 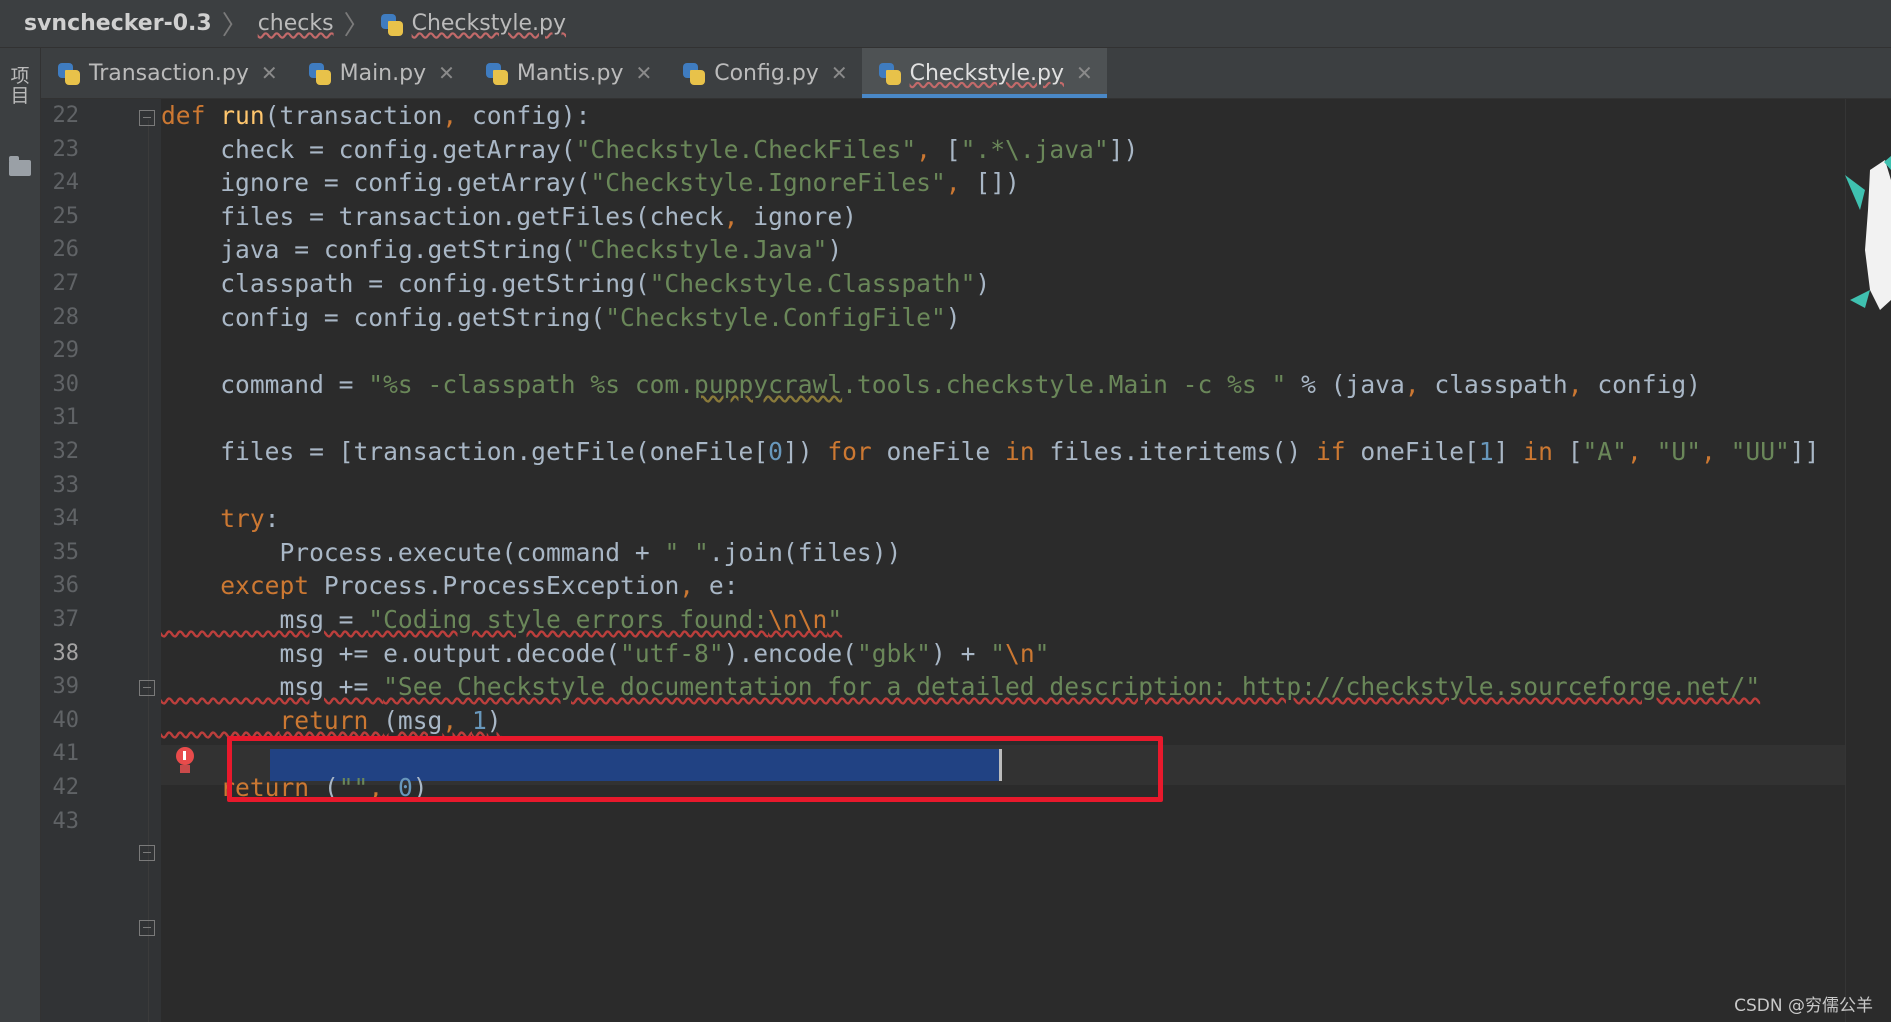 I want to click on mascot-decoration, so click(x=1868, y=233).